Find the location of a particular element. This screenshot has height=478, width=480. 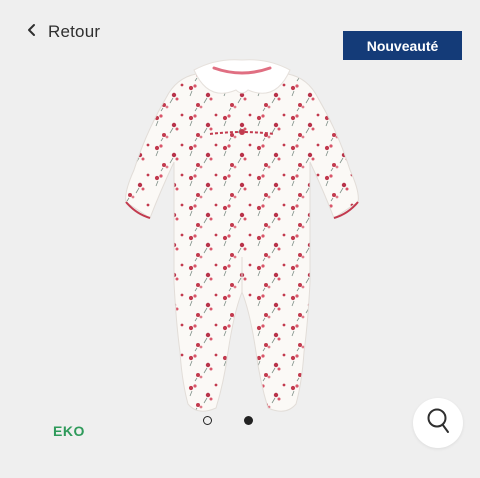

carousel-indicator is located at coordinates (228, 420).